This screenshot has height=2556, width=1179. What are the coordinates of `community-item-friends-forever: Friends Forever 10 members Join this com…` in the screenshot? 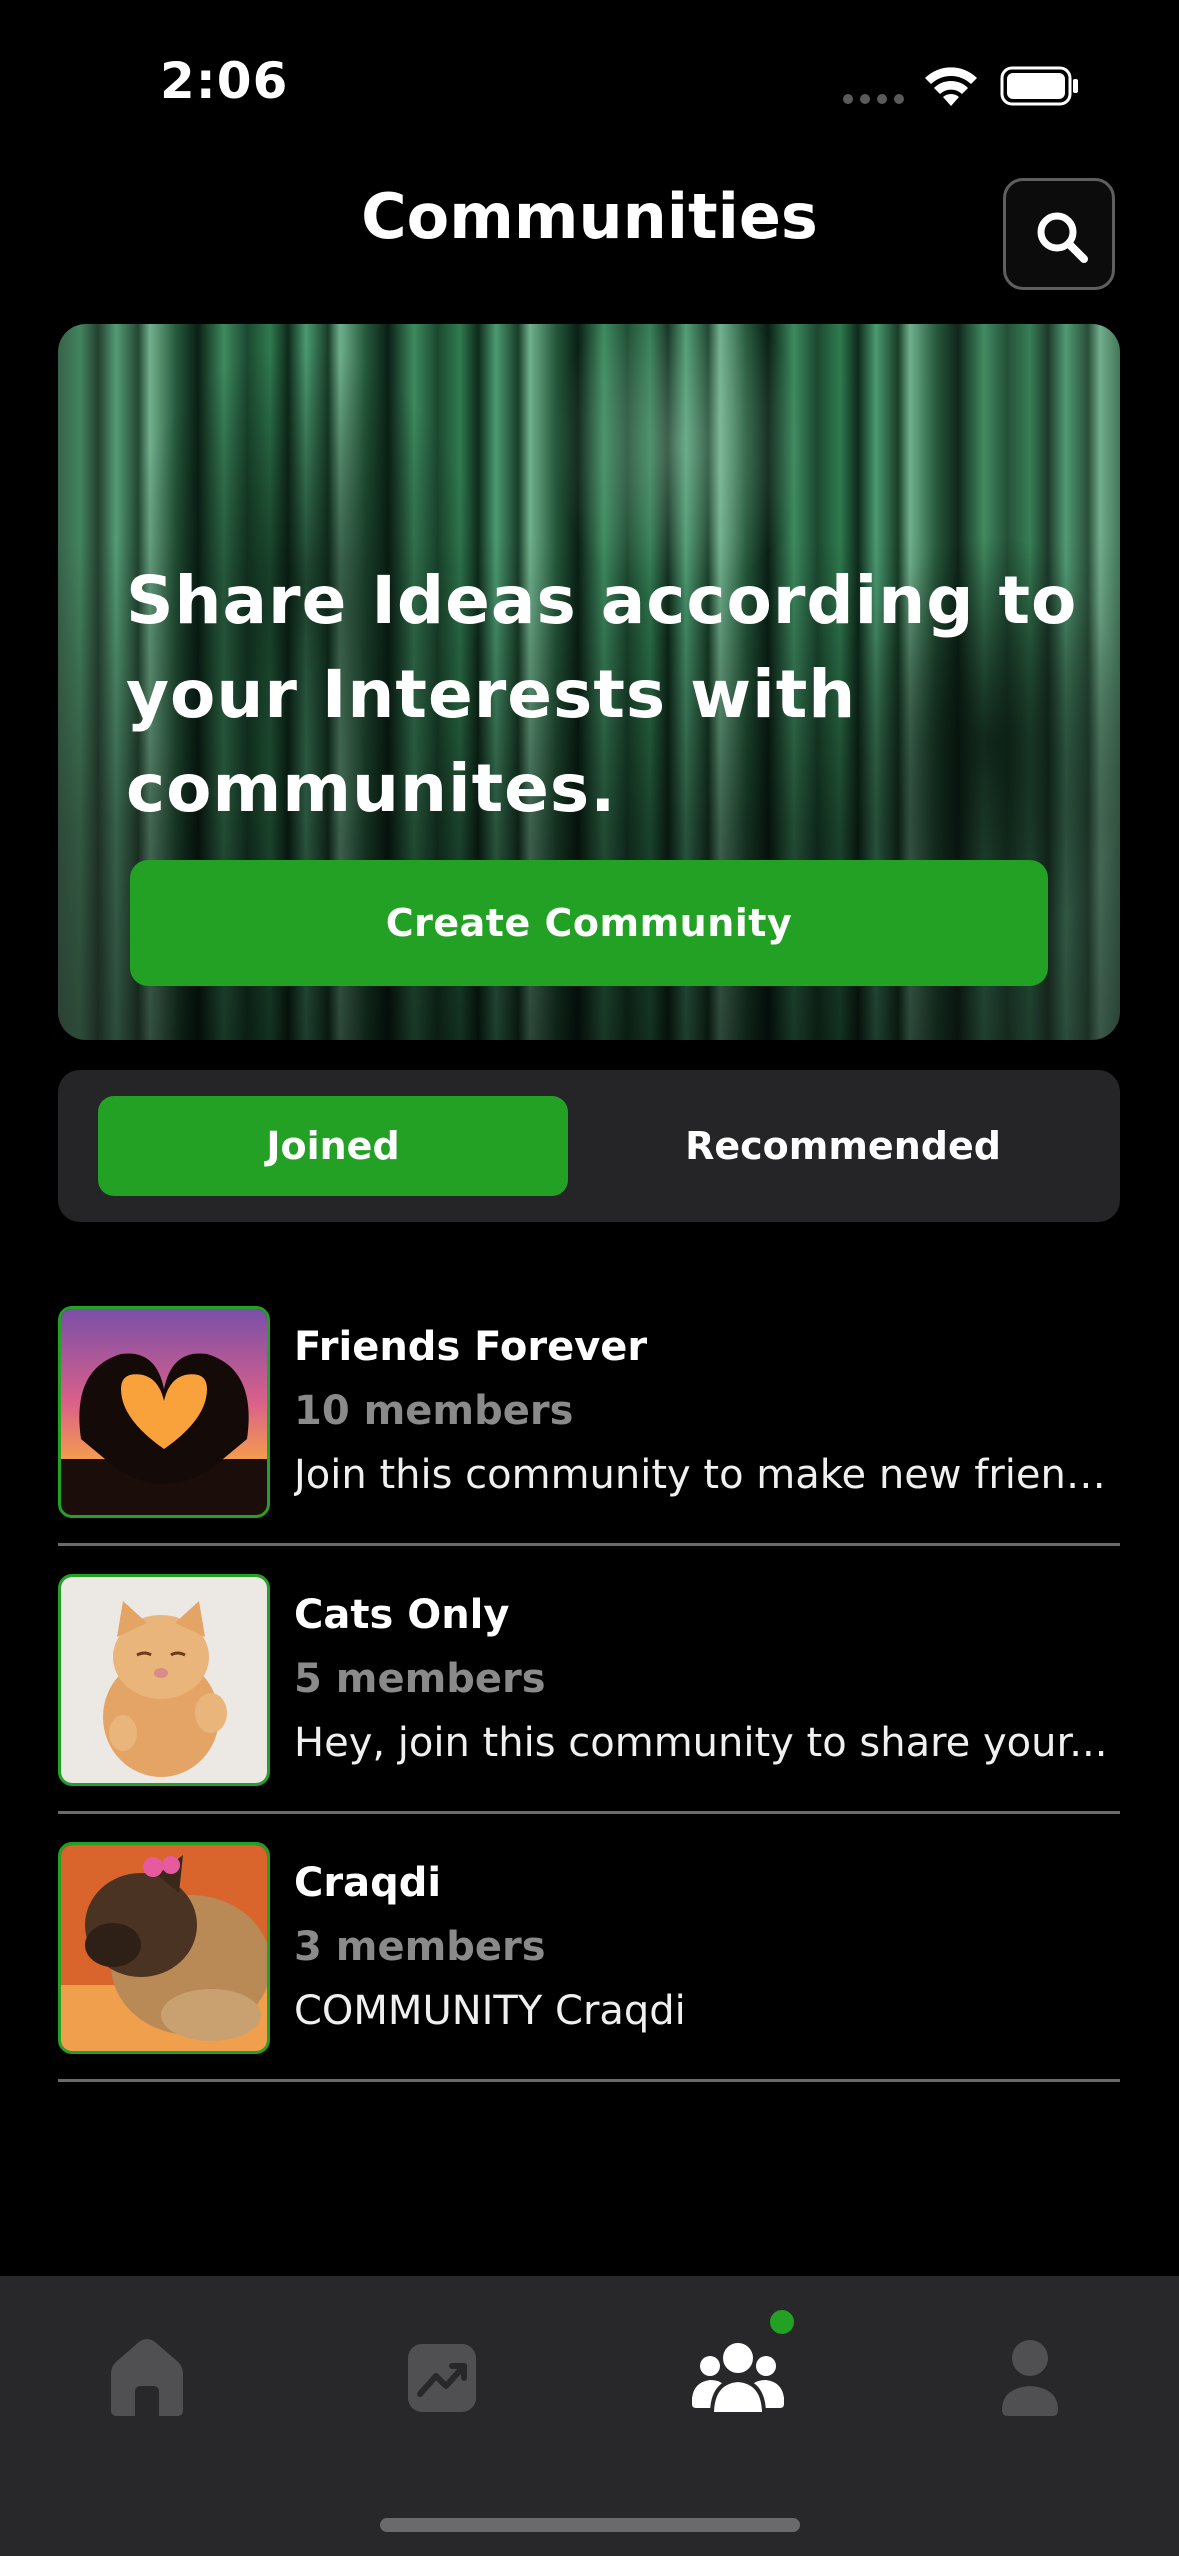 It's located at (589, 1426).